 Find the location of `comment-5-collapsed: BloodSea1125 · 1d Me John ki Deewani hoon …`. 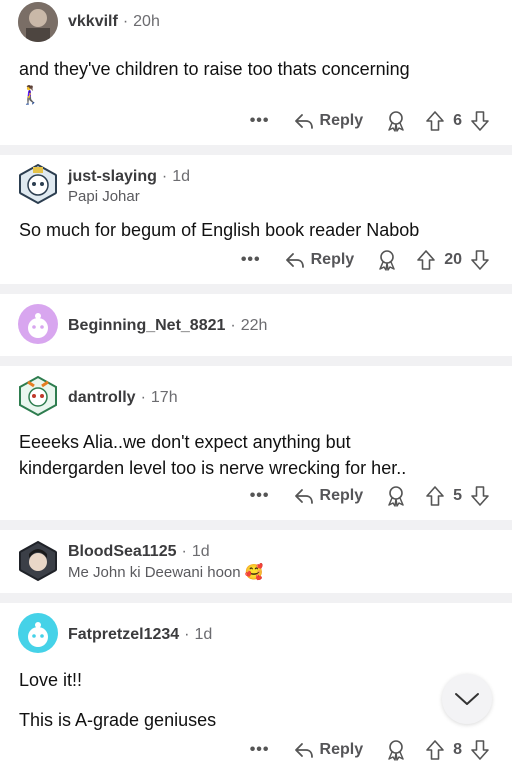

comment-5-collapsed: BloodSea1125 · 1d Me John ki Deewani hoon … is located at coordinates (256, 561).